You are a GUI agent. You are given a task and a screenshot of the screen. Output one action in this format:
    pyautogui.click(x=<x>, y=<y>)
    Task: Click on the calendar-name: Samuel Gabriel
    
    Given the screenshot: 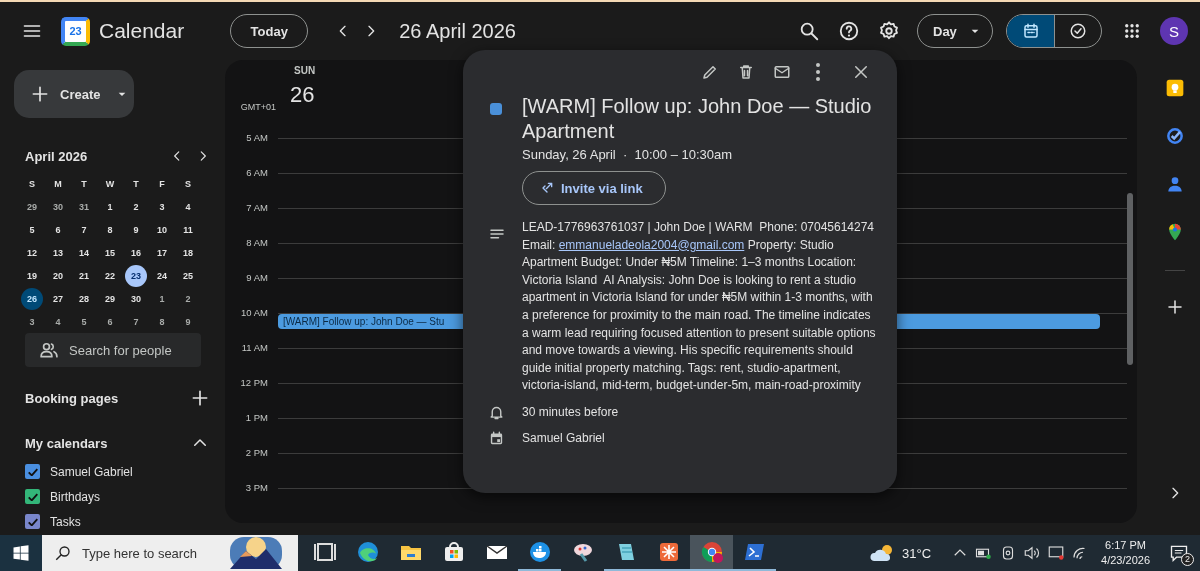 What is the action you would take?
    pyautogui.click(x=91, y=471)
    